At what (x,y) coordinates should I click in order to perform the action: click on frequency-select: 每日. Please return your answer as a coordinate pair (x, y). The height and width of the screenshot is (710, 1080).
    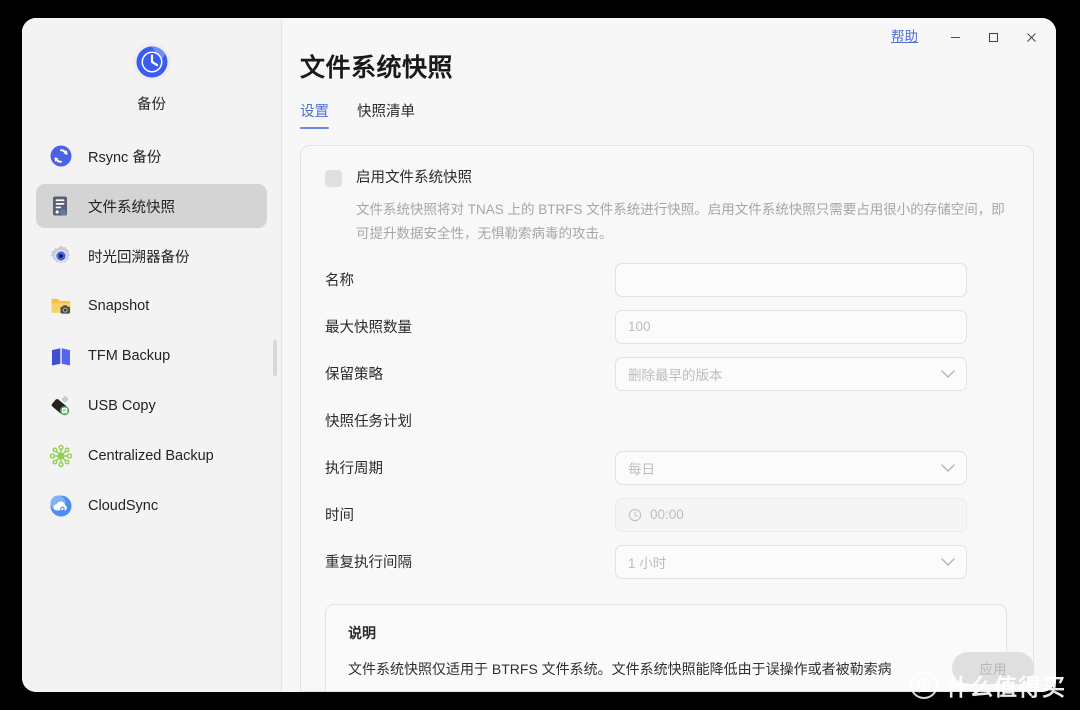
    Looking at the image, I should click on (791, 467).